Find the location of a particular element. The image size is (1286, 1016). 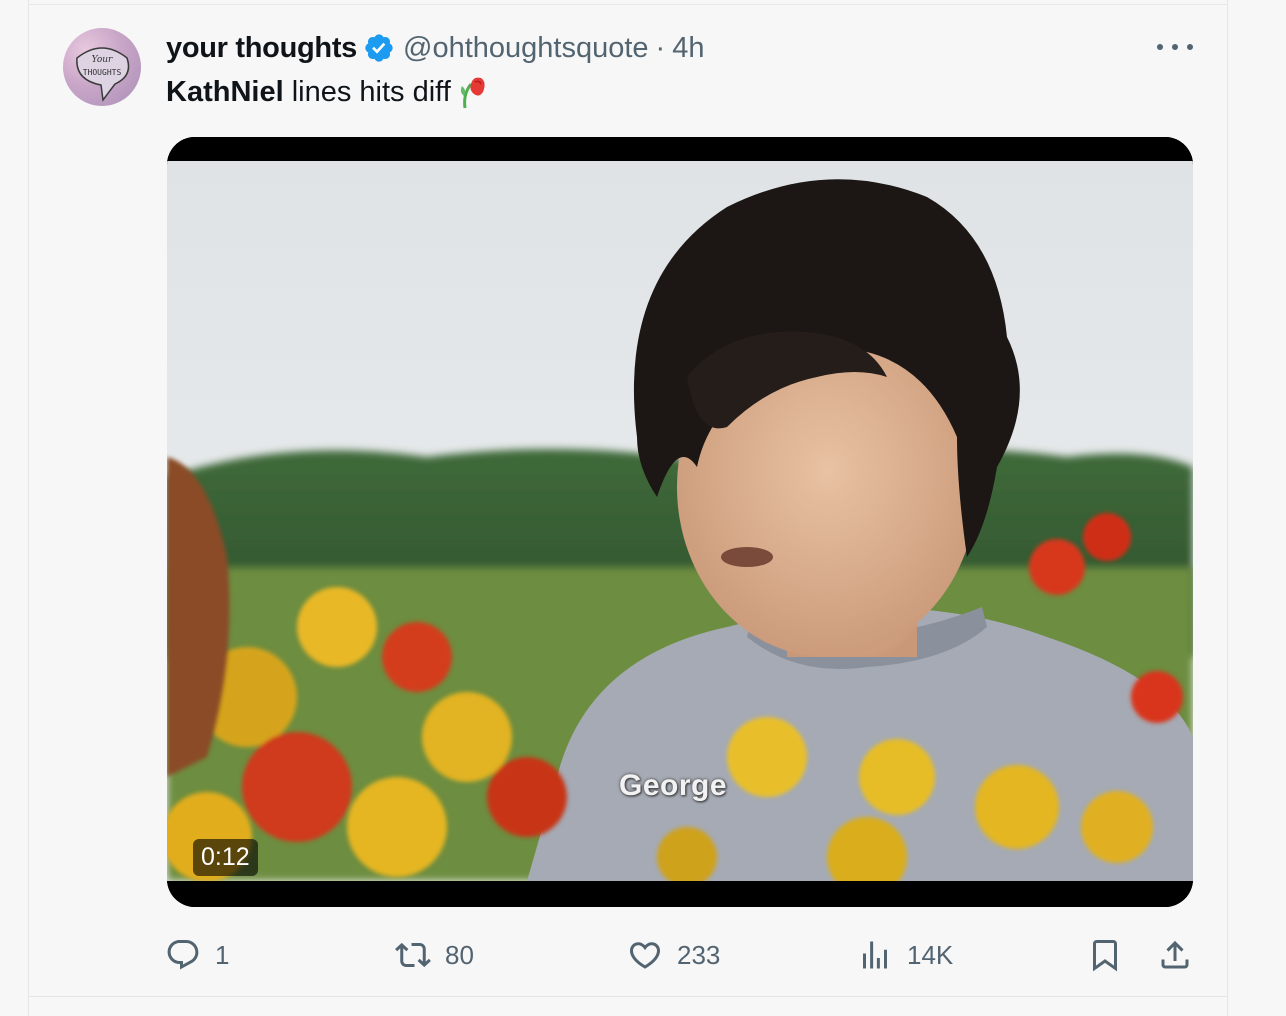

reply-icon is located at coordinates (183, 955).